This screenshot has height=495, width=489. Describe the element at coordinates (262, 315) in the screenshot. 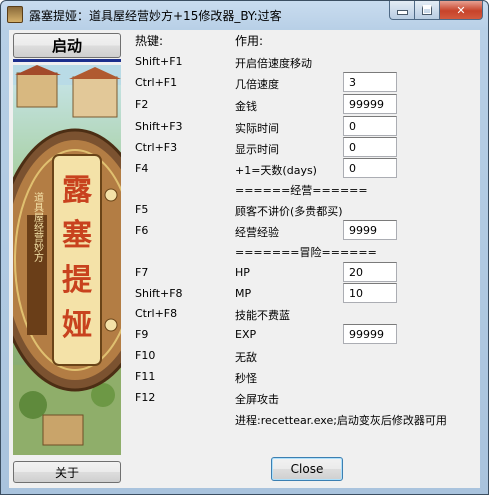

I see `action-label: 技能不费蓝` at that location.